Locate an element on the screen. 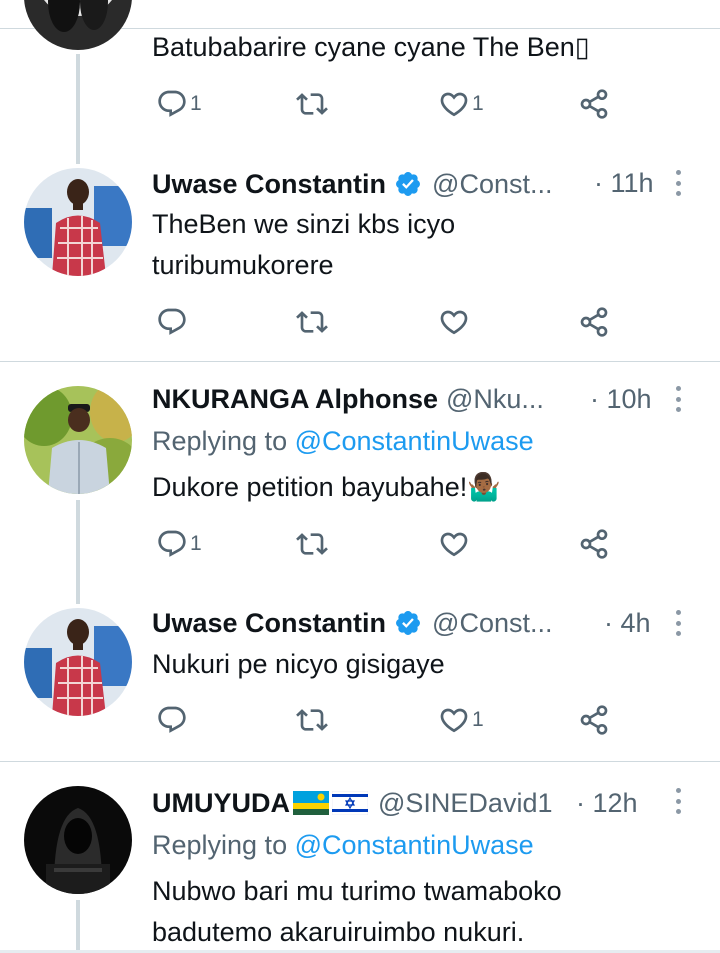 Image resolution: width=720 pixels, height=953 pixels. tweet-text-line: badutemo akaruiruimbo nukuri. is located at coordinates (338, 932).